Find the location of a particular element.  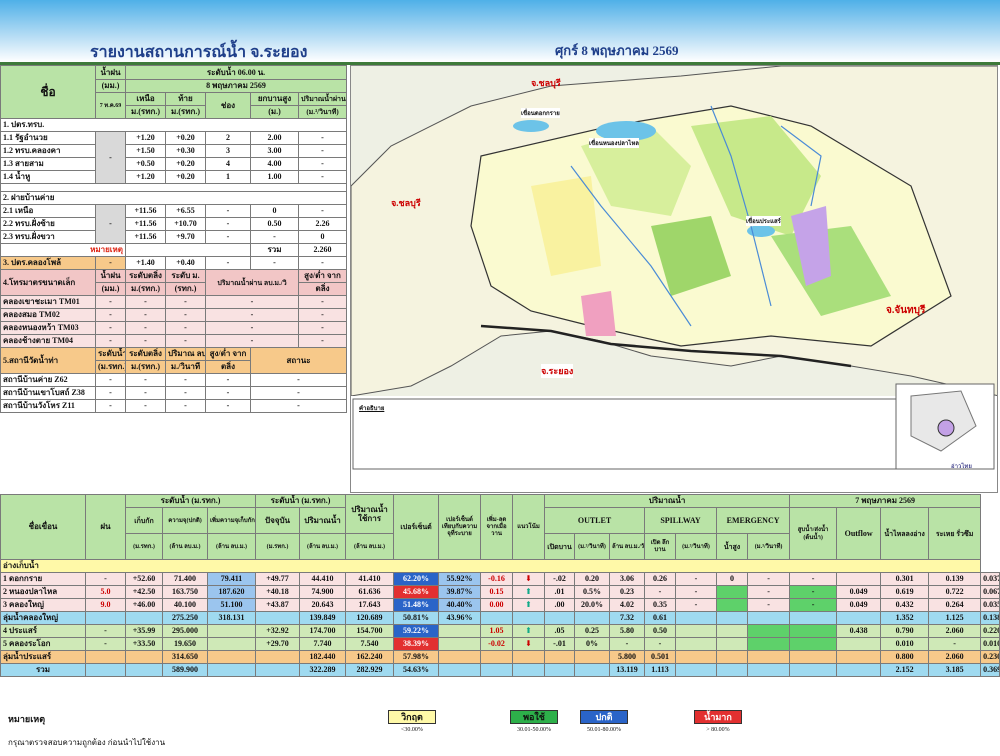

table-cell: 162.240 is located at coordinates (370, 657).